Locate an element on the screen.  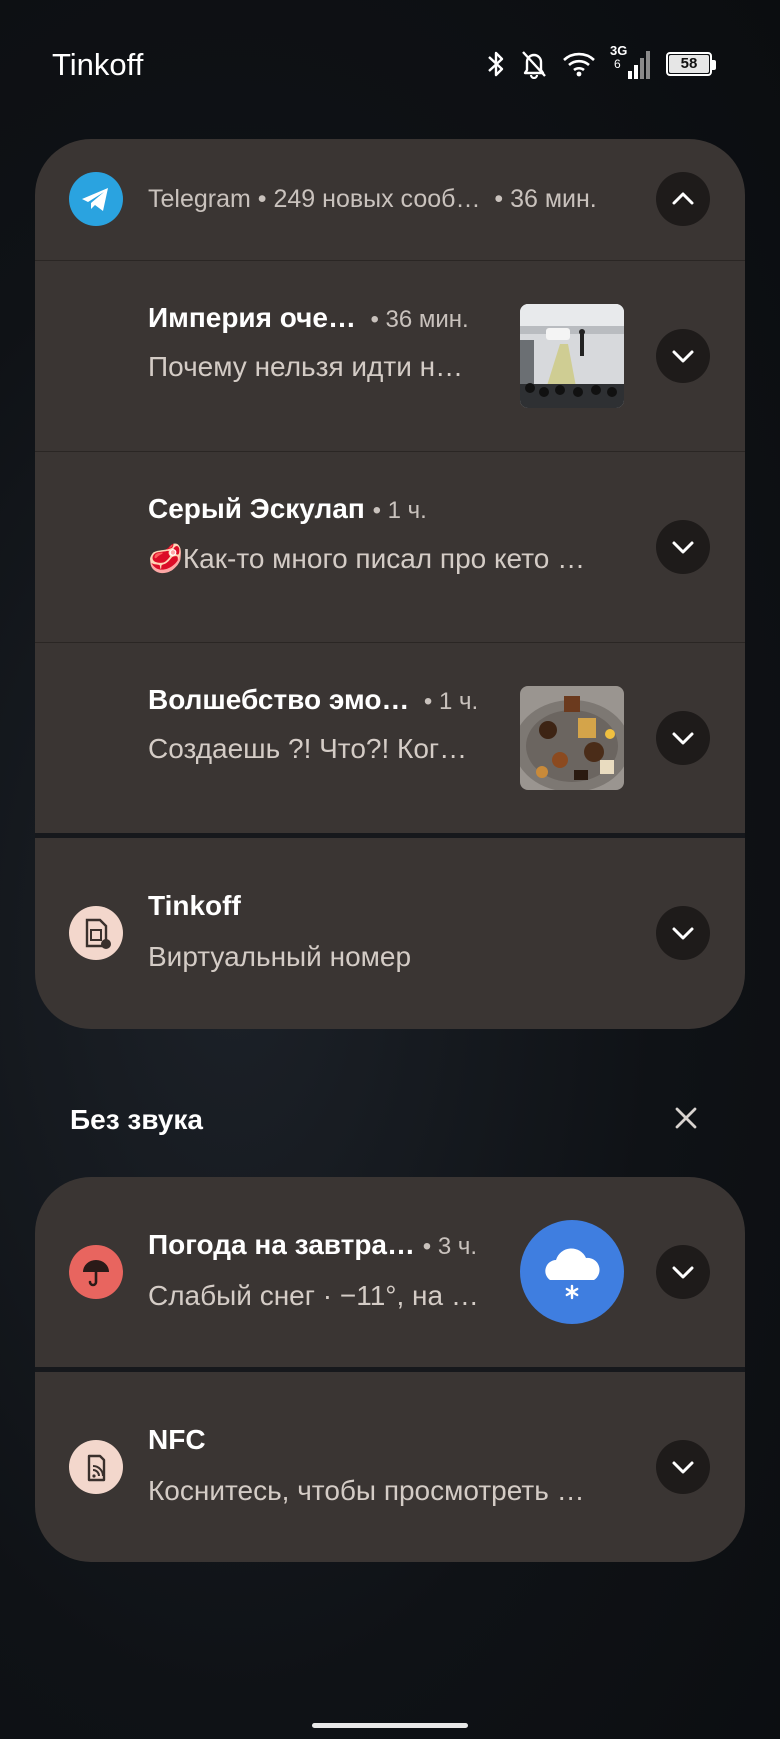
close-icon is located at coordinates (686, 1118).